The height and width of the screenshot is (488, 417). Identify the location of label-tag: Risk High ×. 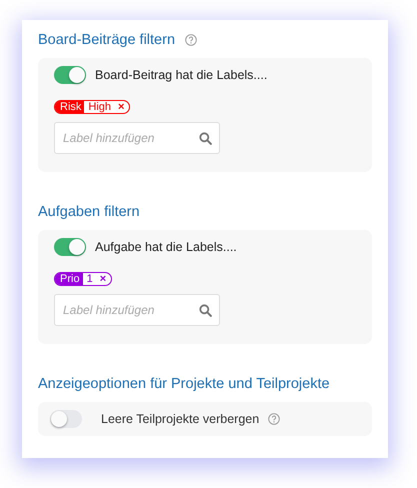
(92, 107).